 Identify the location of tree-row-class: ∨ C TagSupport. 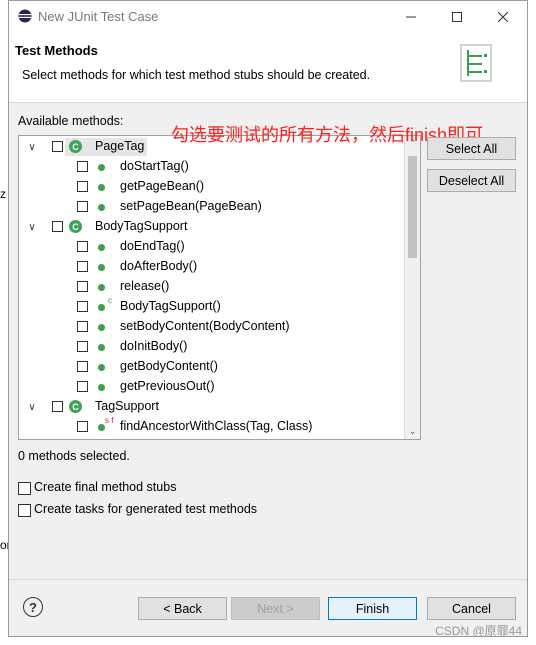
(212, 407).